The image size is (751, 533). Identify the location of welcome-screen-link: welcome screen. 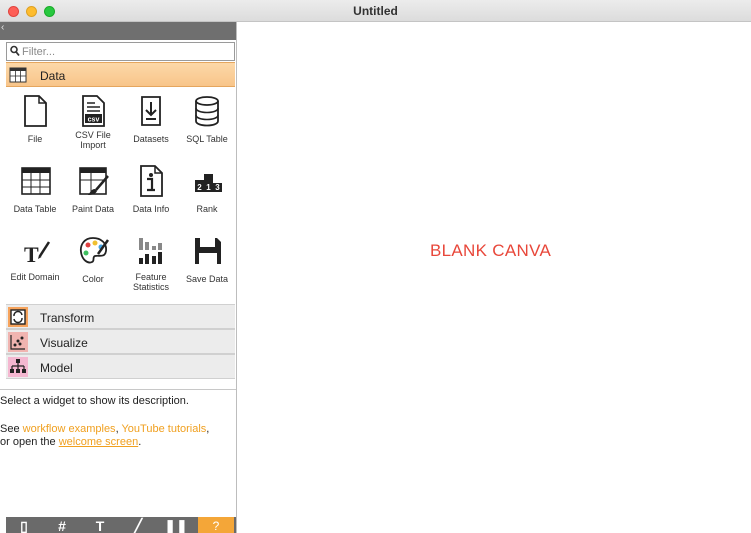
(98, 442).